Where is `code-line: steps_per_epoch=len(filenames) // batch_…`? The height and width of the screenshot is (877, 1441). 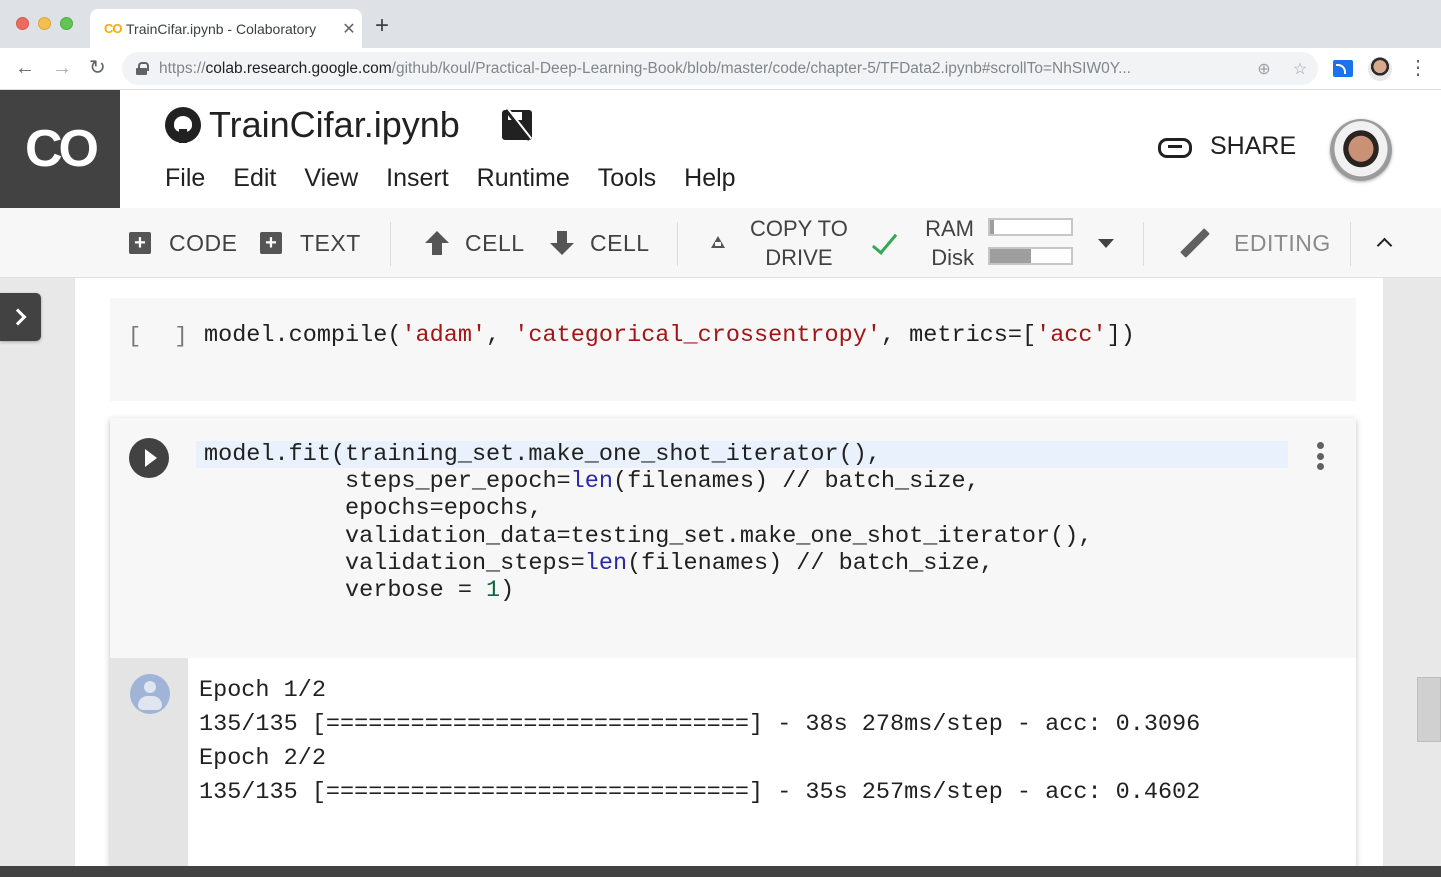
code-line: steps_per_epoch=len(filenames) // batch_… is located at coordinates (648, 481).